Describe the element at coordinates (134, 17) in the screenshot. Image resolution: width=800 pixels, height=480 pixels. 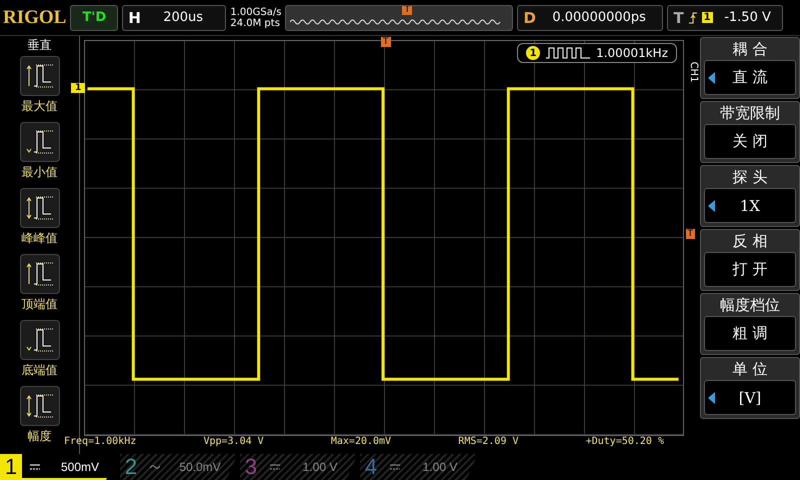
I see `horizontal-label: H` at that location.